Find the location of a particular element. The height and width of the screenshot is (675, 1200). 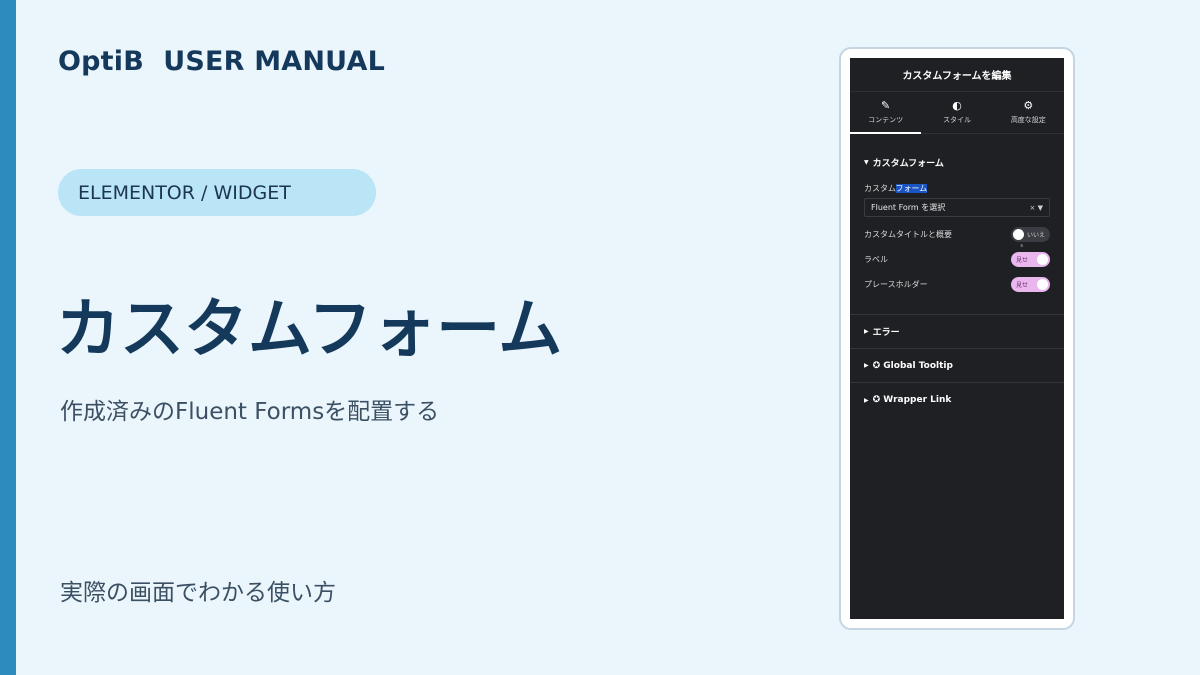

tab-content-label: コンテンツ is located at coordinates (886, 120).